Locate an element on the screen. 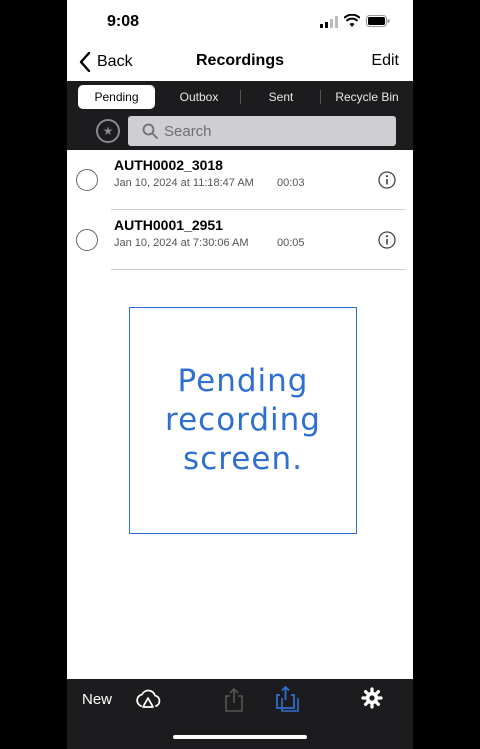  star-icon: ★ is located at coordinates (108, 131).